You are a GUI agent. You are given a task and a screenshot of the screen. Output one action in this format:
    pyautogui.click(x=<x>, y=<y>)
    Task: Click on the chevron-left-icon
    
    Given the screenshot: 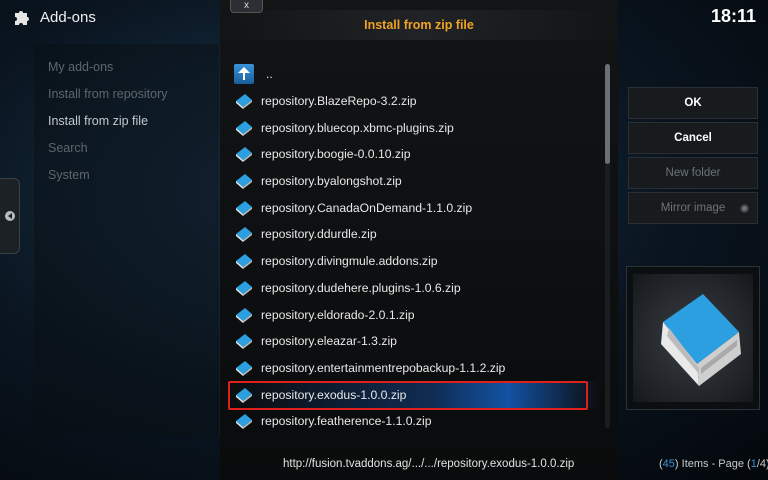 What is the action you would take?
    pyautogui.click(x=9, y=216)
    